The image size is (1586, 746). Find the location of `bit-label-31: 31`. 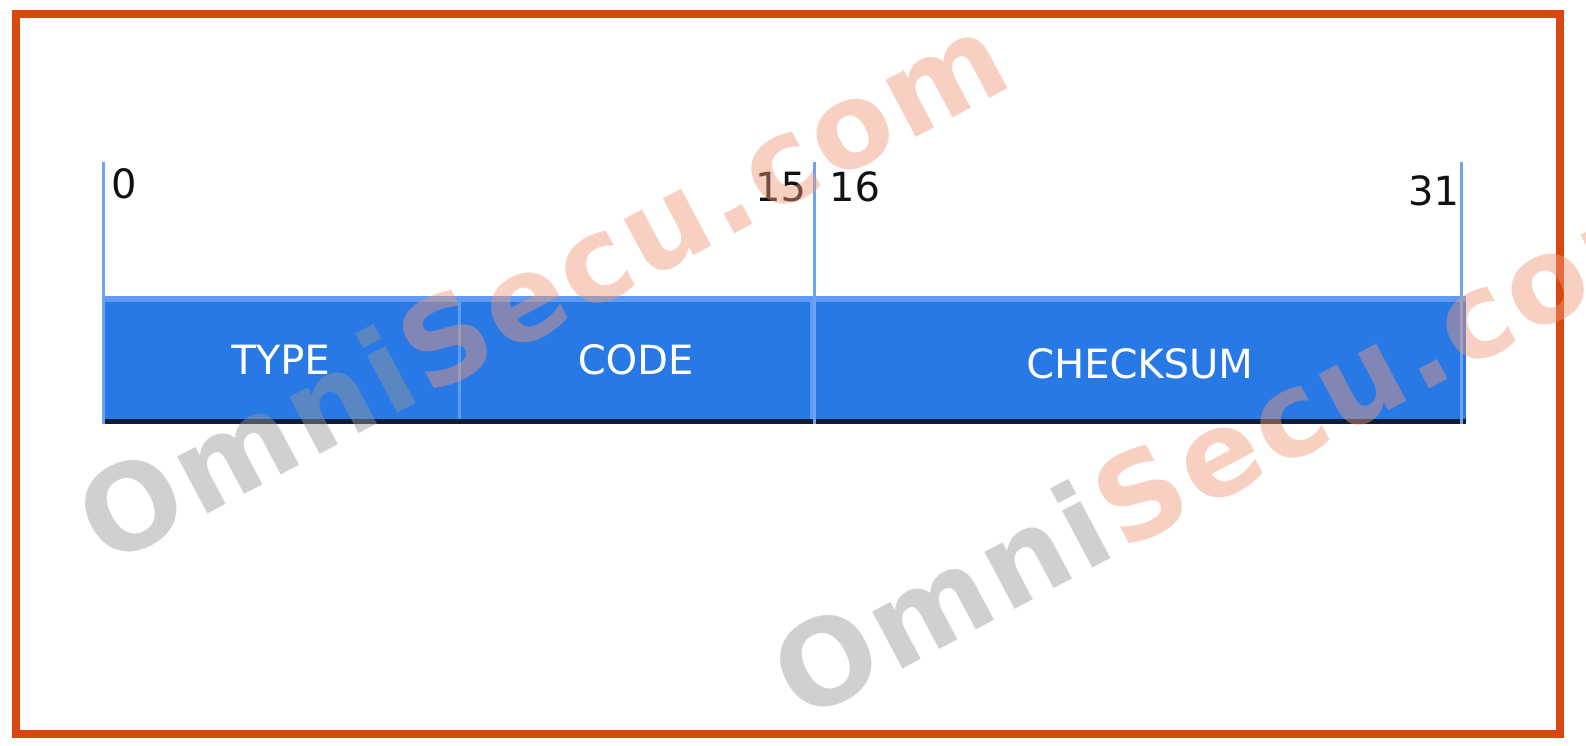

bit-label-31: 31 is located at coordinates (1433, 192).